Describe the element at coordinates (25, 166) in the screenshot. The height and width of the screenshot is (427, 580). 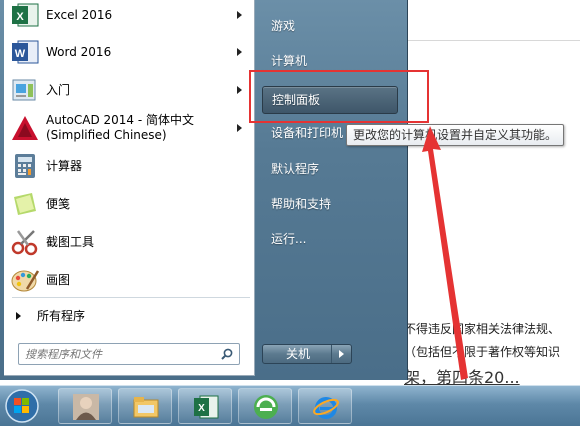
I see `calculator-icon` at that location.